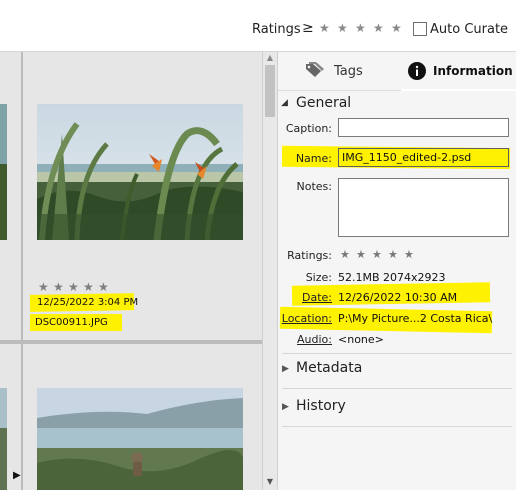 The image size is (516, 490). I want to click on tag-icon, so click(314, 70).